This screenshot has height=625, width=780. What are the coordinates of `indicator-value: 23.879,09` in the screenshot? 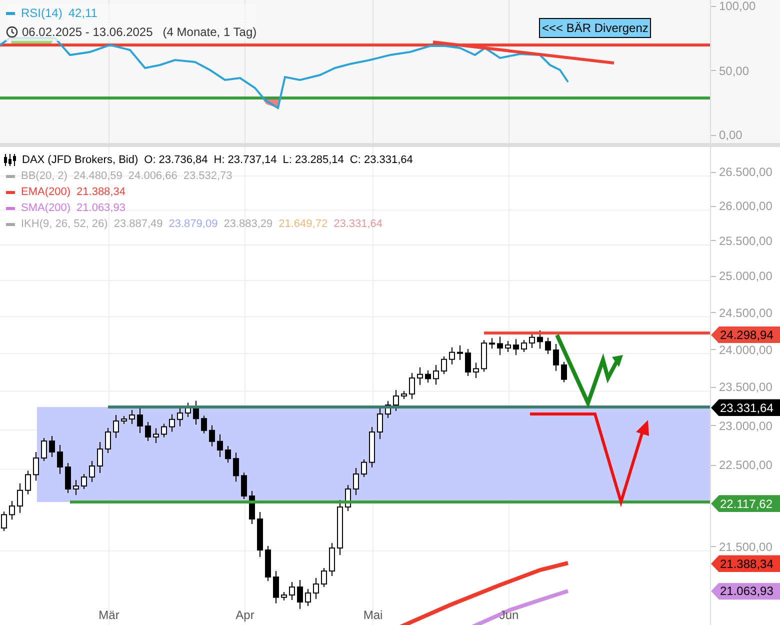 It's located at (193, 224).